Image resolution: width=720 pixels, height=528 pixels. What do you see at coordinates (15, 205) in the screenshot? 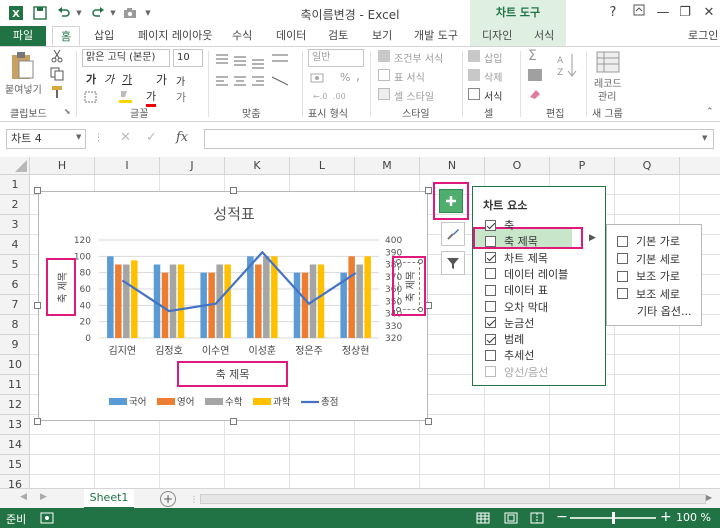
I see `row-header: 2` at bounding box center [15, 205].